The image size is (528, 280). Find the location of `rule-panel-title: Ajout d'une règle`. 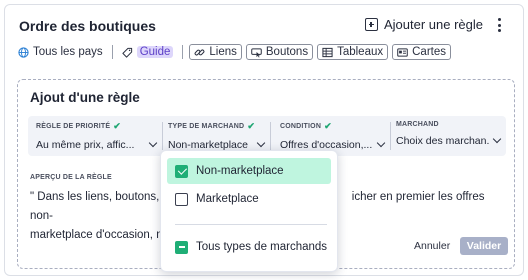

rule-panel-title: Ajout d'une règle is located at coordinates (85, 97).